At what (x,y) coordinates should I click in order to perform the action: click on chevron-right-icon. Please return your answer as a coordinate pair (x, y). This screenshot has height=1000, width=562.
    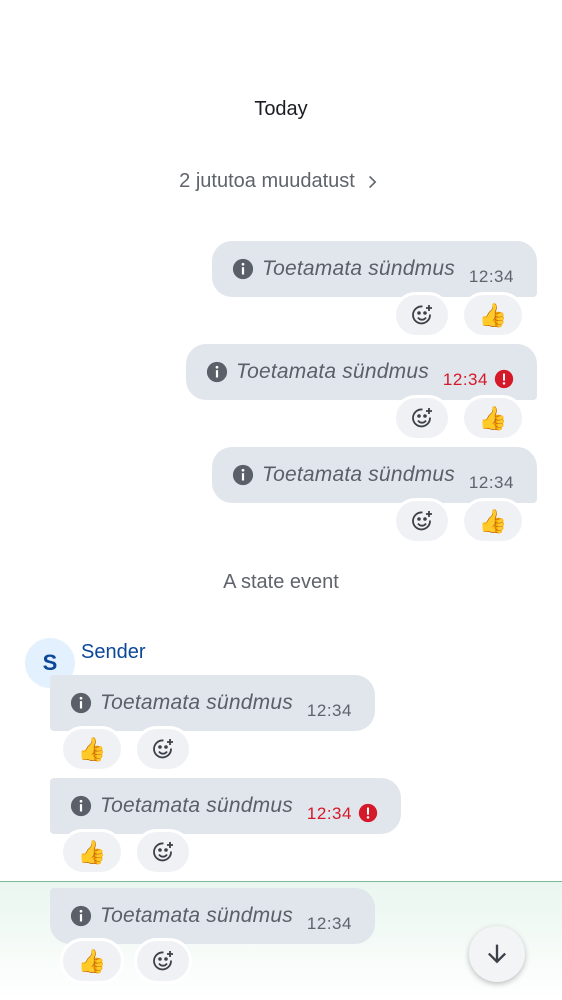
    Looking at the image, I should click on (372, 181).